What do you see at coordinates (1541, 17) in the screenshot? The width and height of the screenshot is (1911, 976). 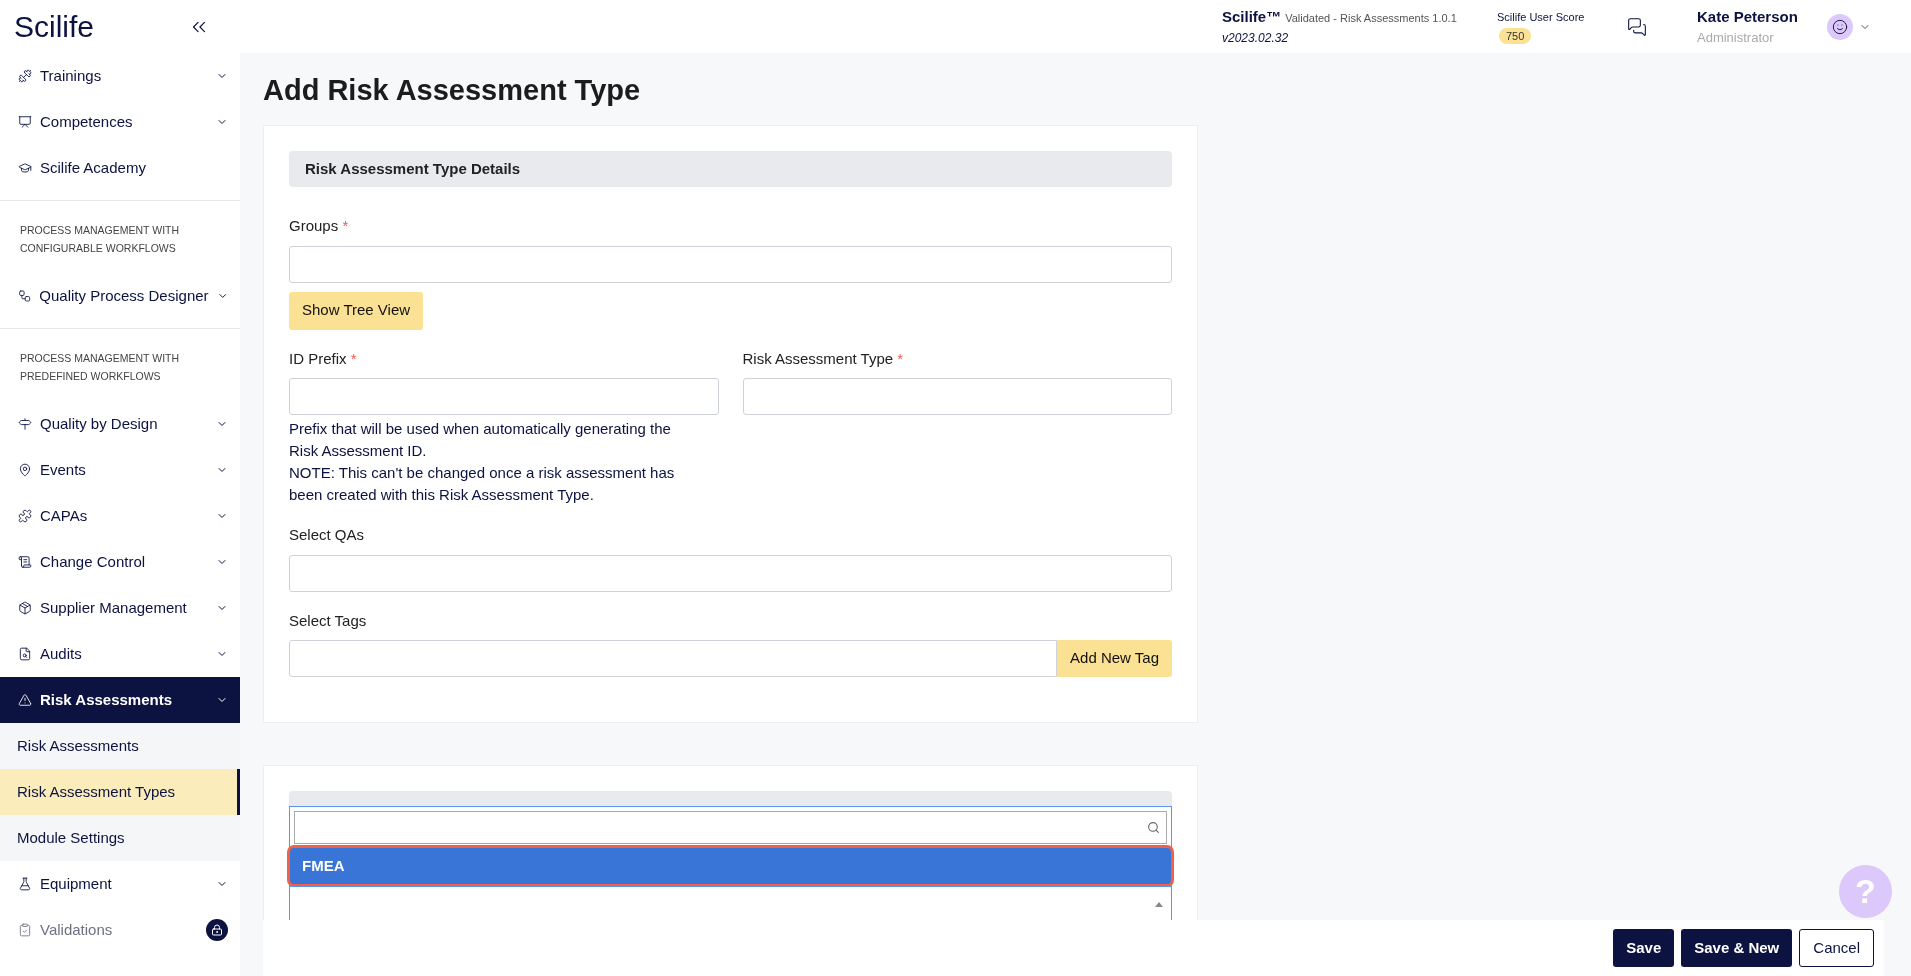 I see `score-label: Scilife User Score` at bounding box center [1541, 17].